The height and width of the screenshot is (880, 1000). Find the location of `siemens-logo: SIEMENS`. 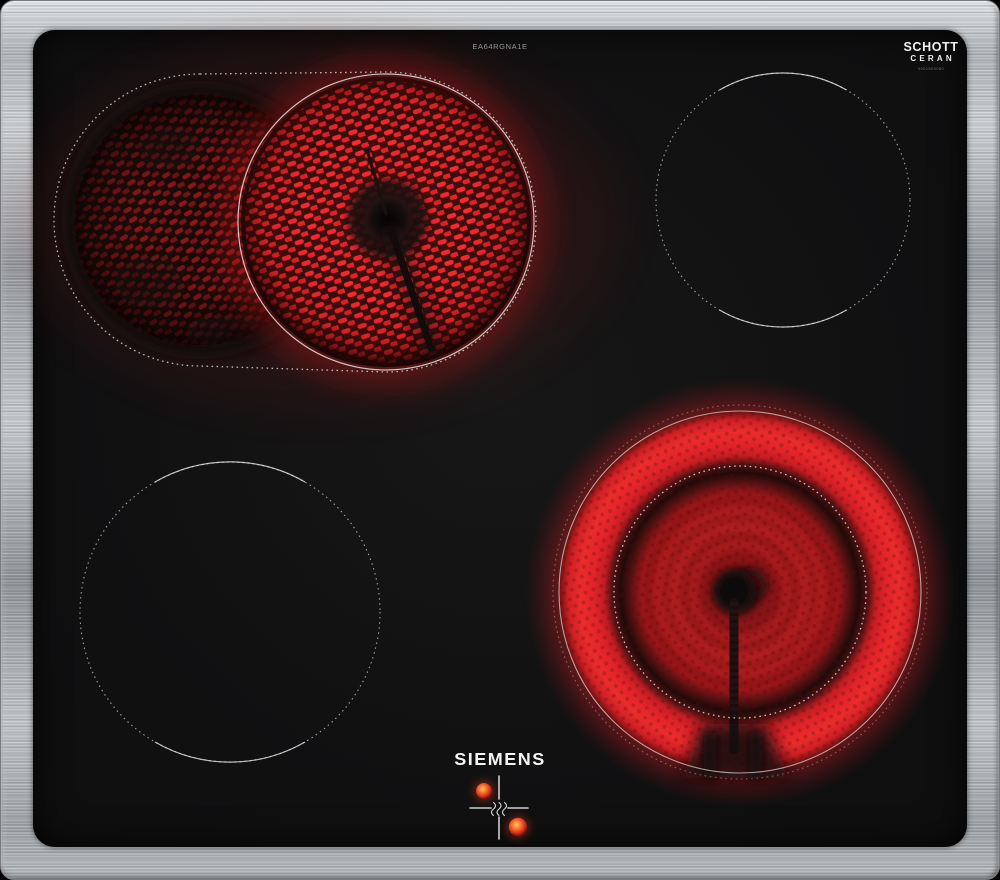

siemens-logo: SIEMENS is located at coordinates (500, 759).